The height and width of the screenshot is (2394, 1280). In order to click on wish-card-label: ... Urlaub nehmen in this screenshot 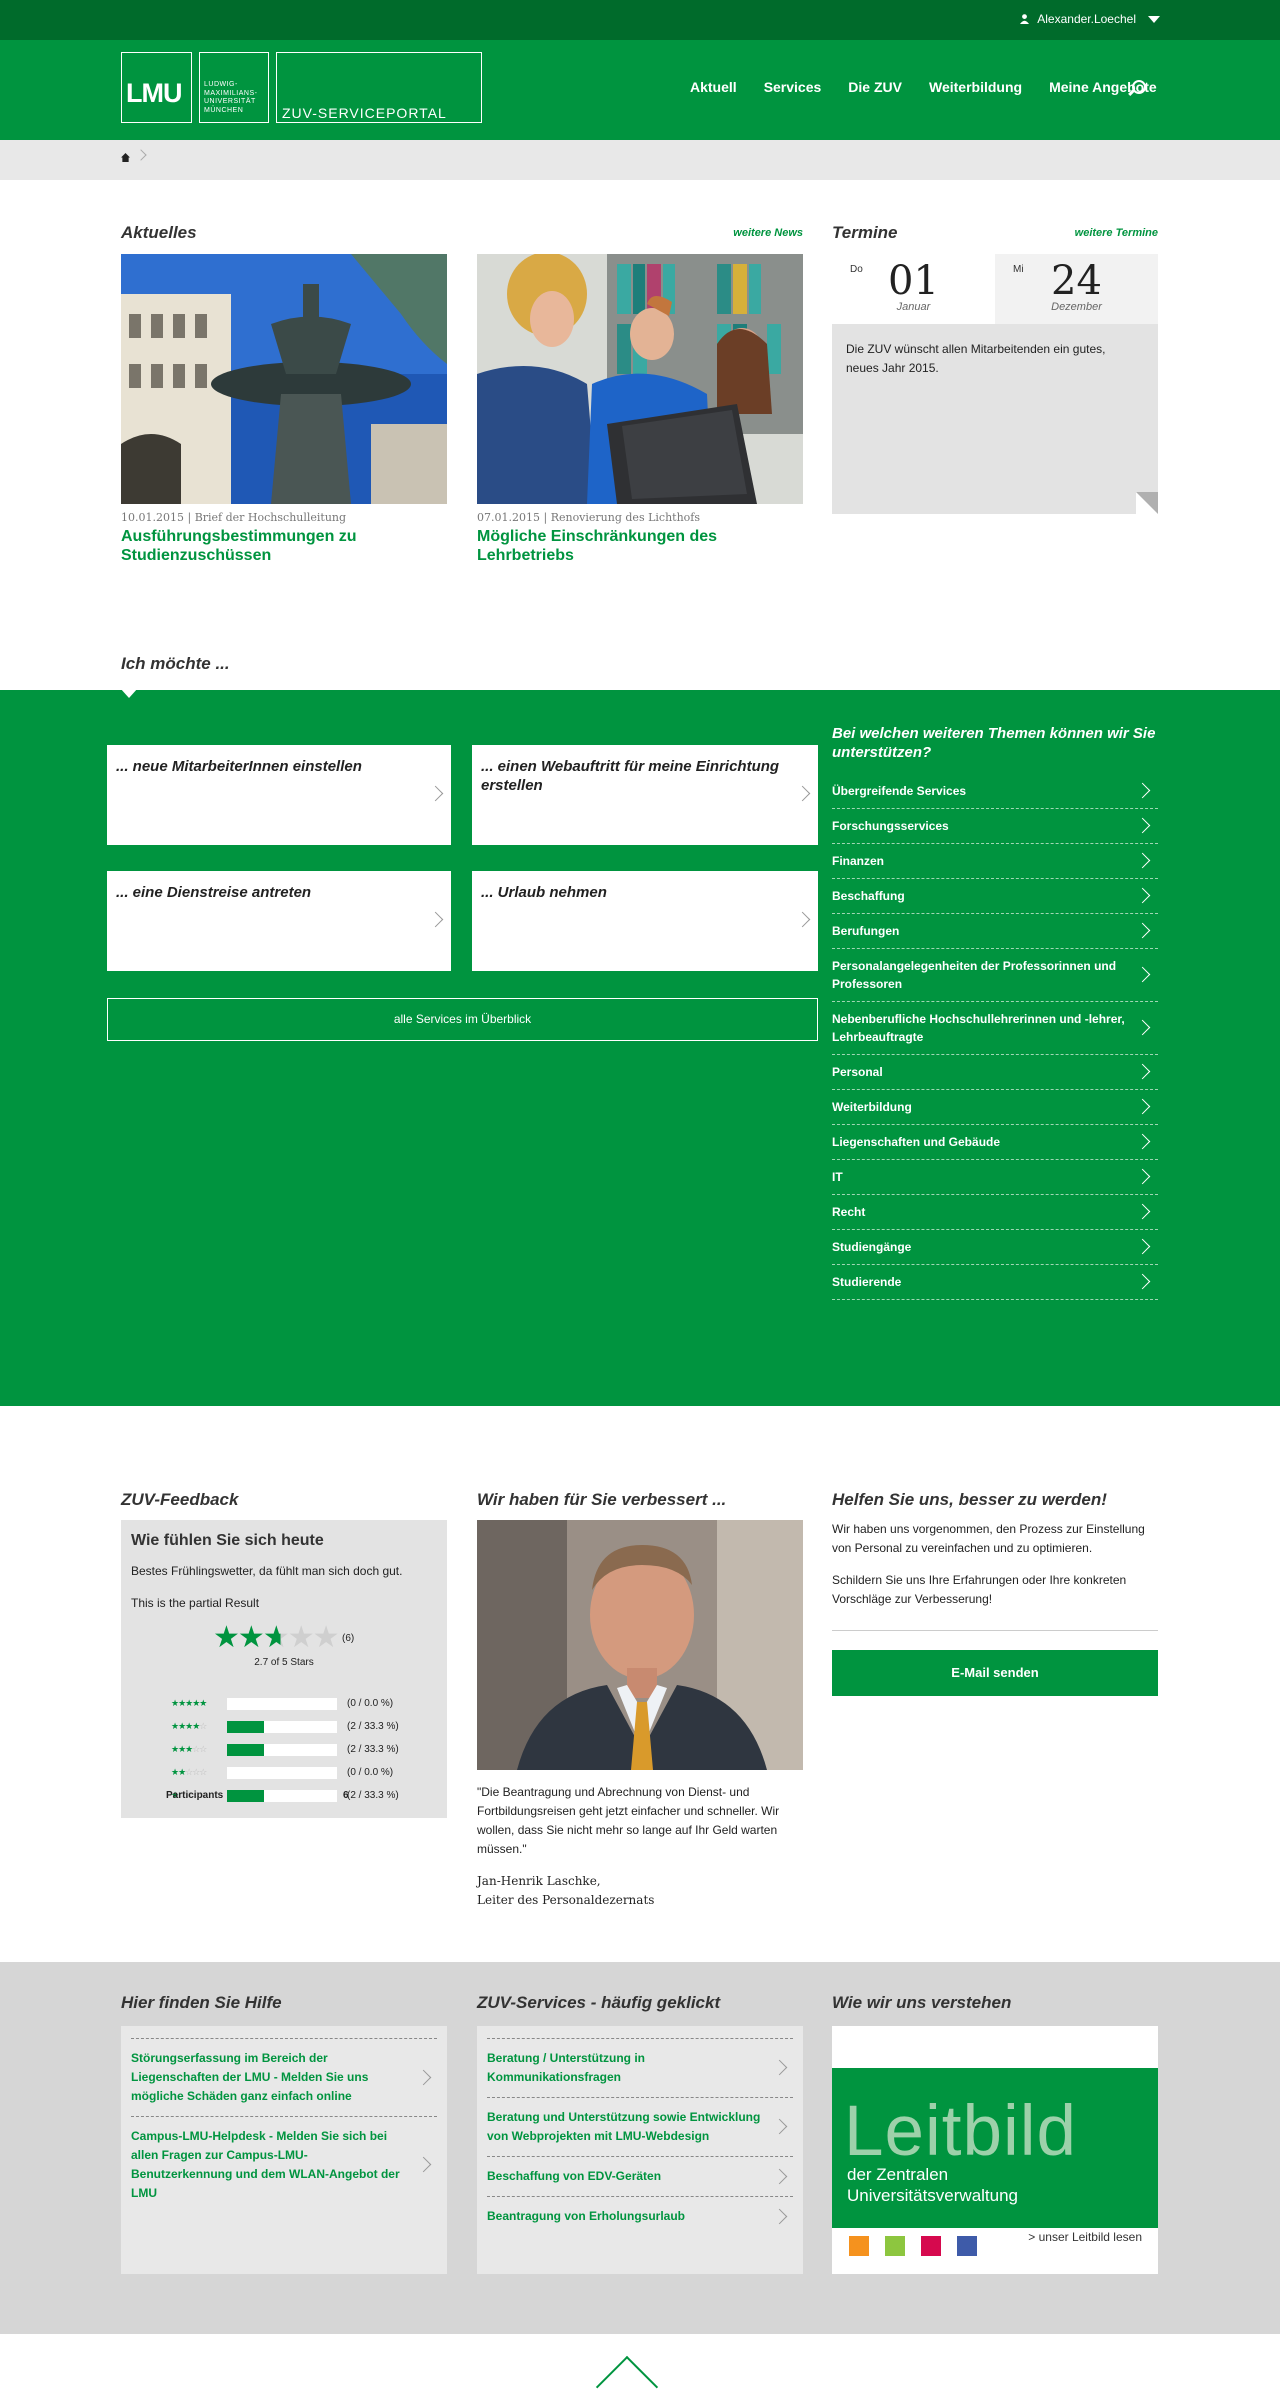, I will do `click(544, 892)`.